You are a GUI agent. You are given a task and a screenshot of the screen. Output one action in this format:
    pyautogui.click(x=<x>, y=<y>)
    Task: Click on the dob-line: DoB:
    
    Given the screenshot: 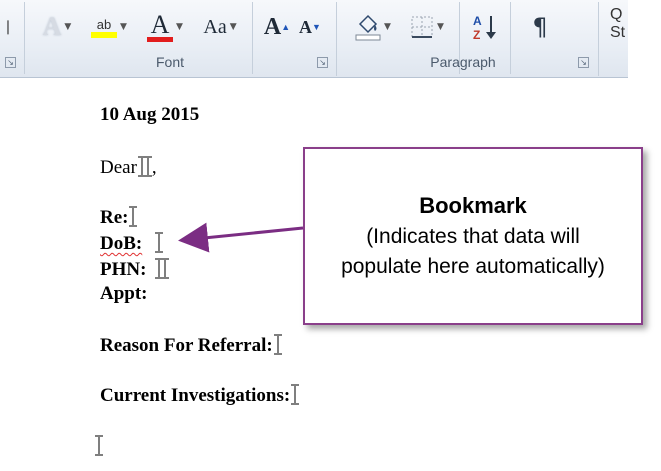 What is the action you would take?
    pyautogui.click(x=131, y=243)
    